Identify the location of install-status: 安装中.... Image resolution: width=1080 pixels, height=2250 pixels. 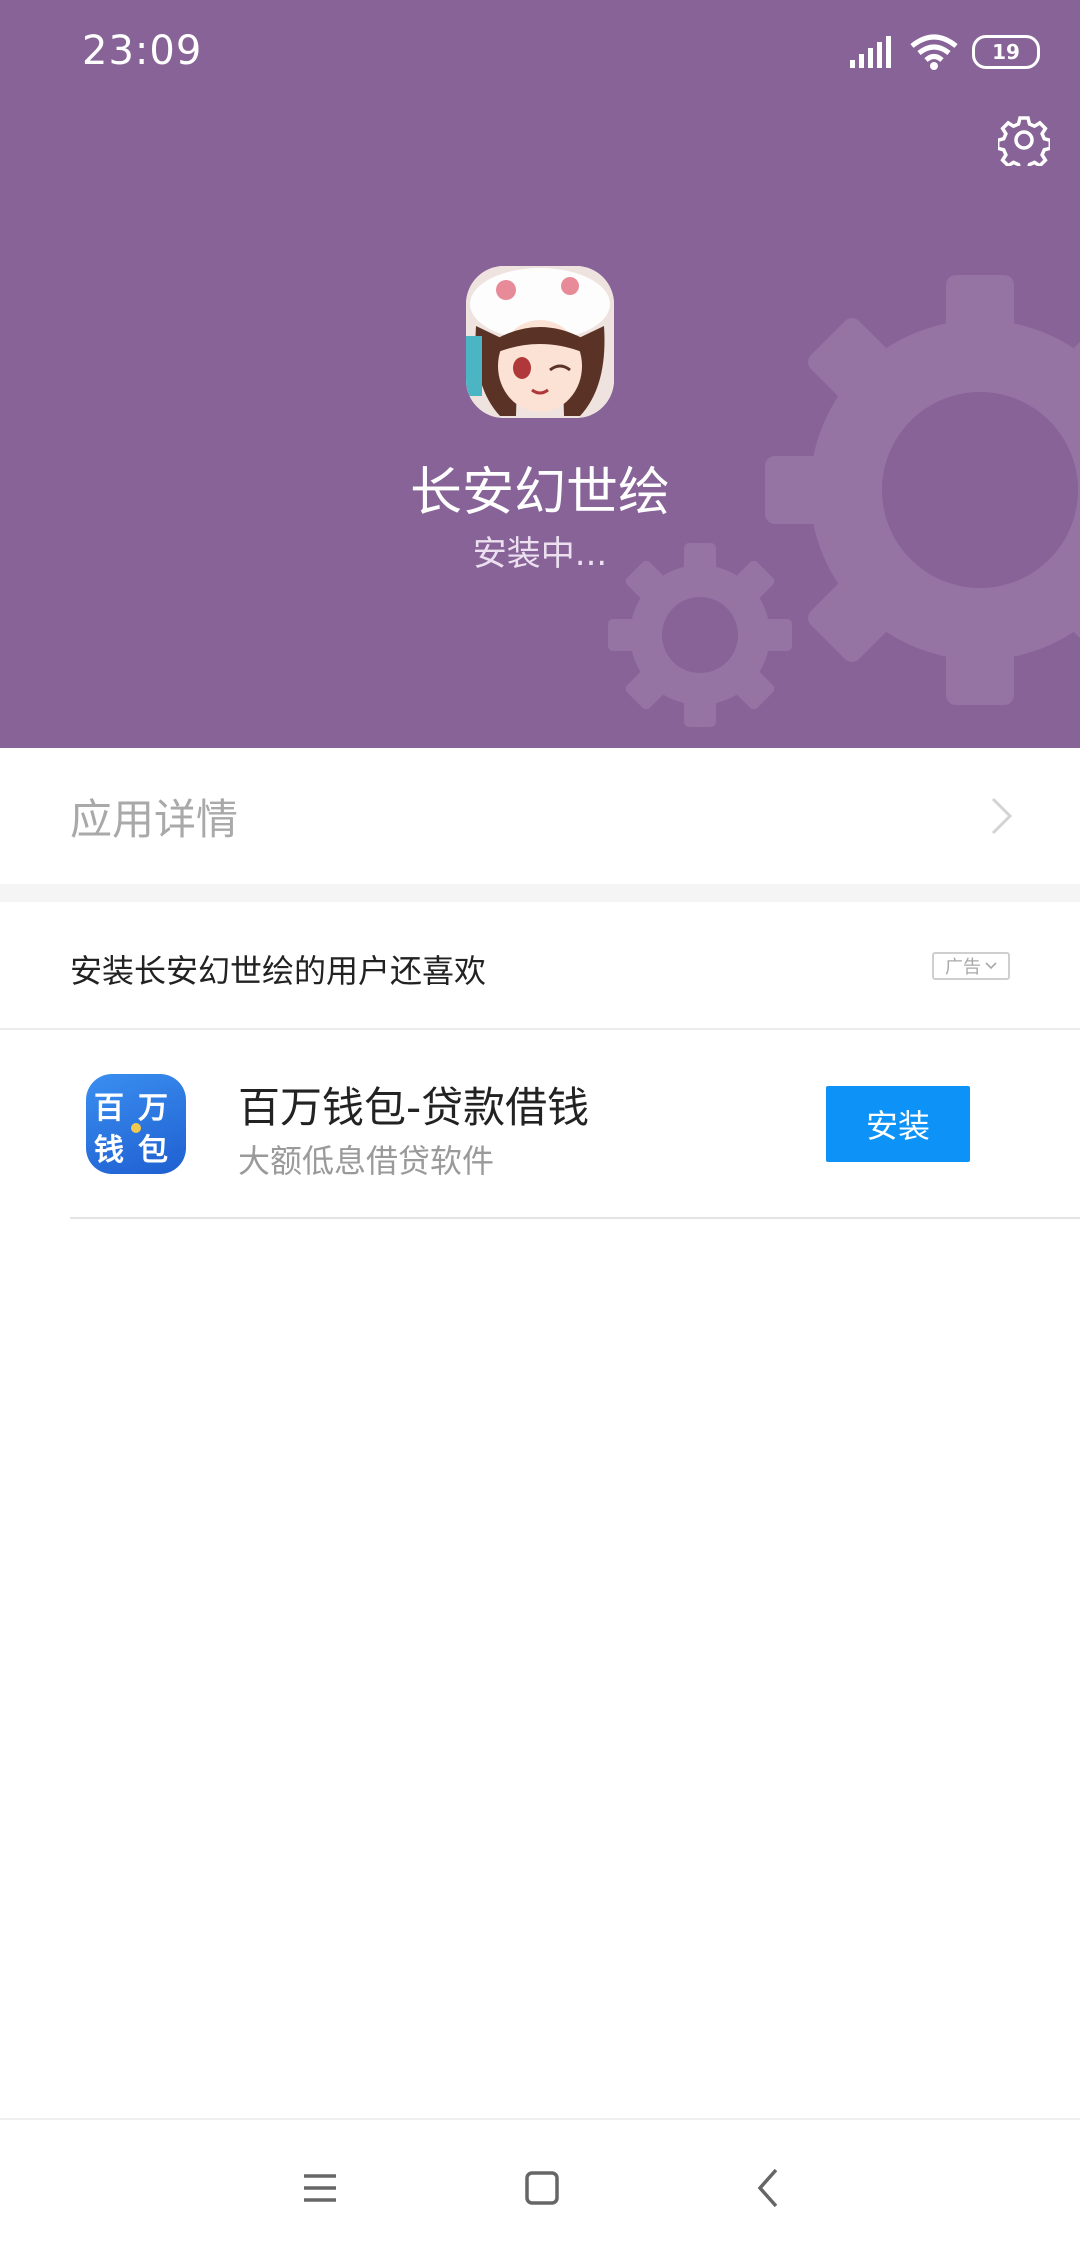
(540, 554).